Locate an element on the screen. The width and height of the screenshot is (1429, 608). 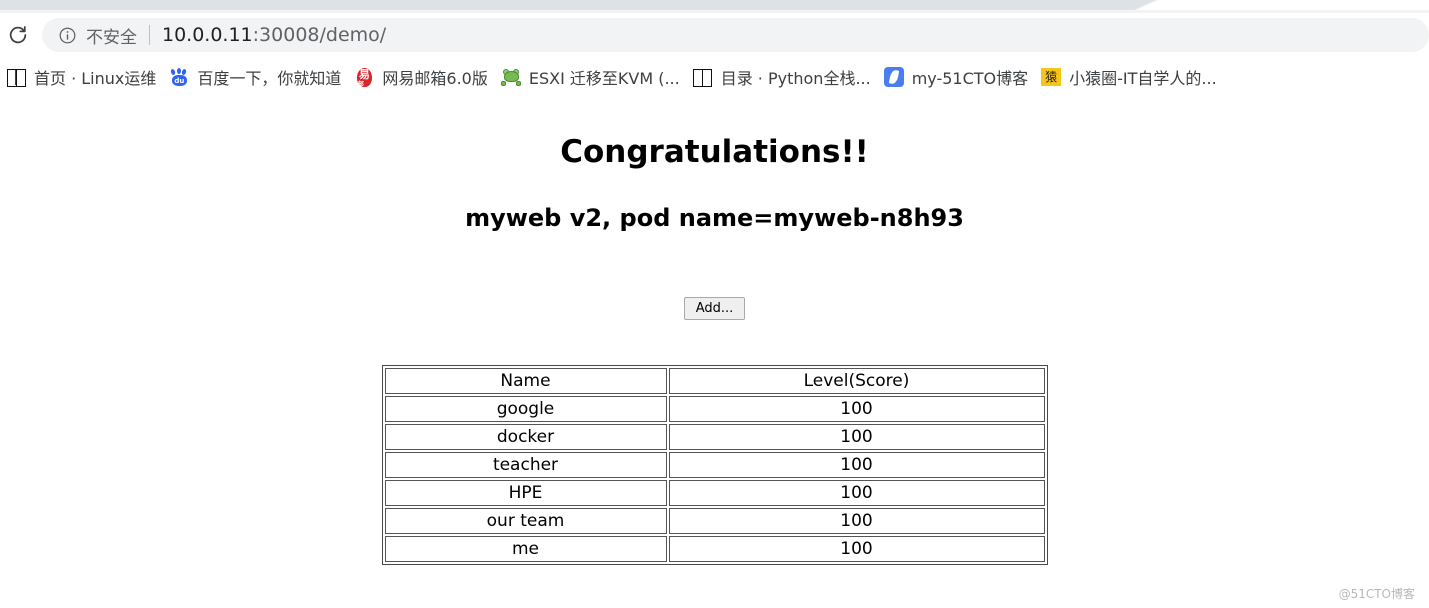
table-cell-name: our team is located at coordinates (525, 521).